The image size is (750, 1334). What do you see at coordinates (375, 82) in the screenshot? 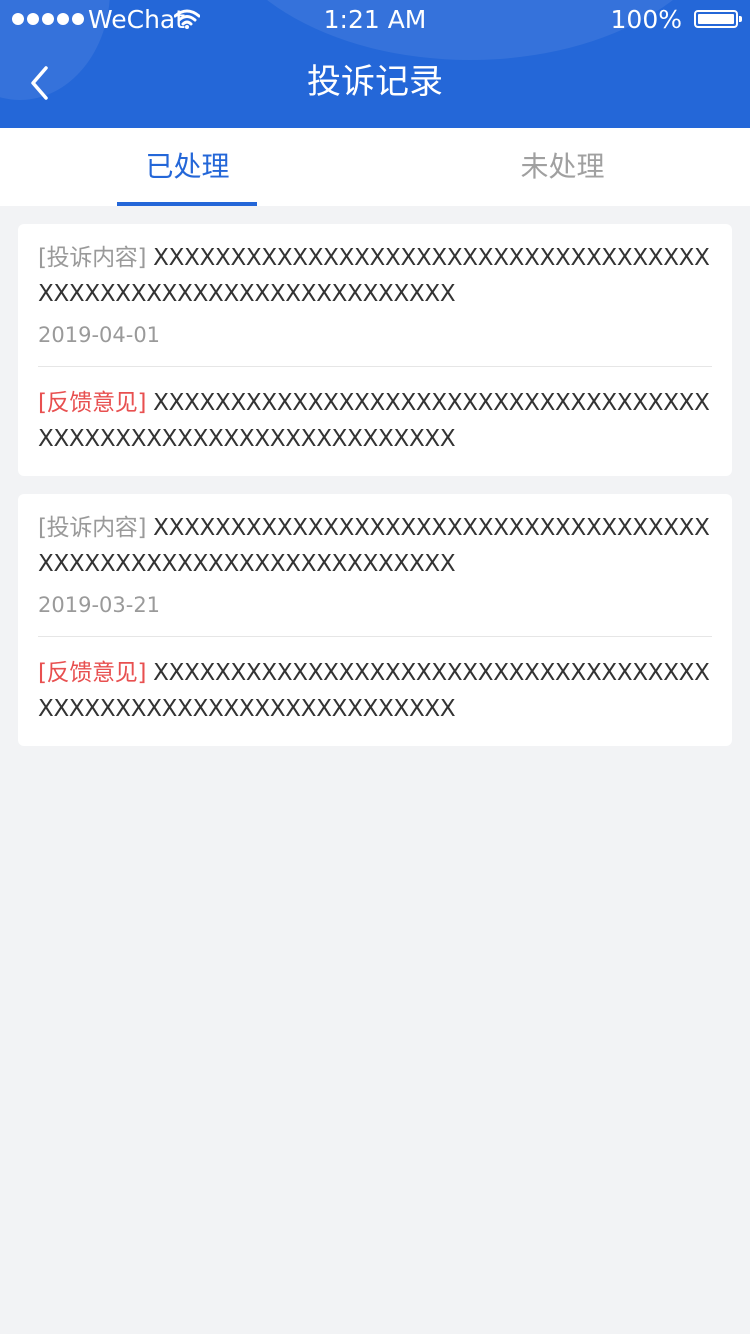
I see `page-title: 投诉记录` at bounding box center [375, 82].